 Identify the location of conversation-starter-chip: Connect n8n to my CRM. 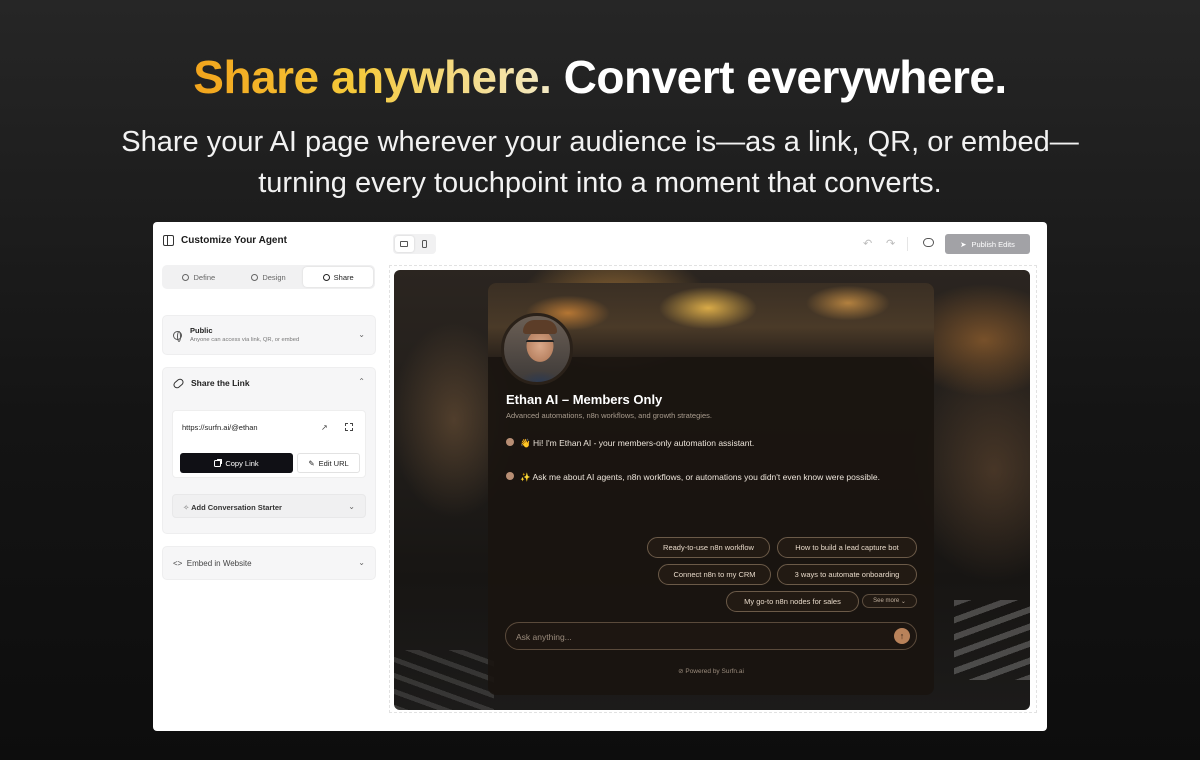
(714, 574).